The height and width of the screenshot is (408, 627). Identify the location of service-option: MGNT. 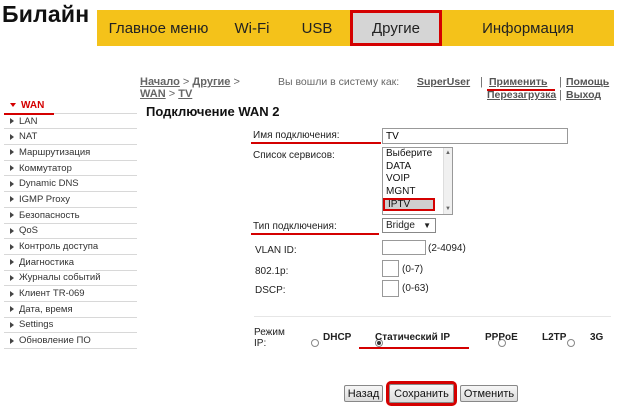
(417, 192).